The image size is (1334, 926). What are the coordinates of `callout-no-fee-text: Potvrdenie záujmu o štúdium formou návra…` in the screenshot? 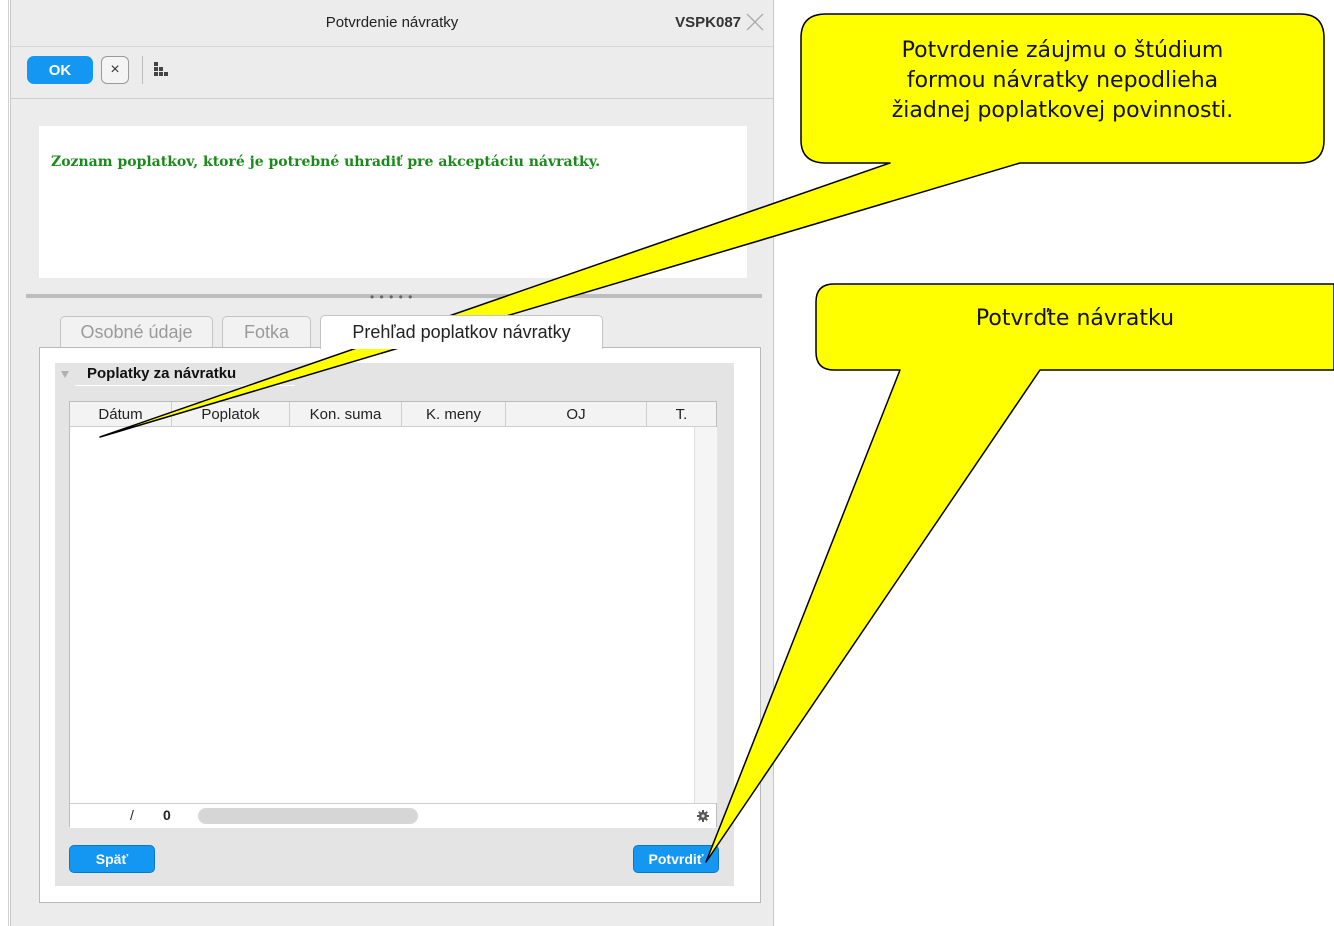 It's located at (1062, 81).